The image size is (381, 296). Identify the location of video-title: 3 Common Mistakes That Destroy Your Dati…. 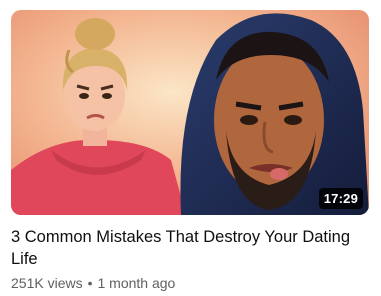
(186, 248).